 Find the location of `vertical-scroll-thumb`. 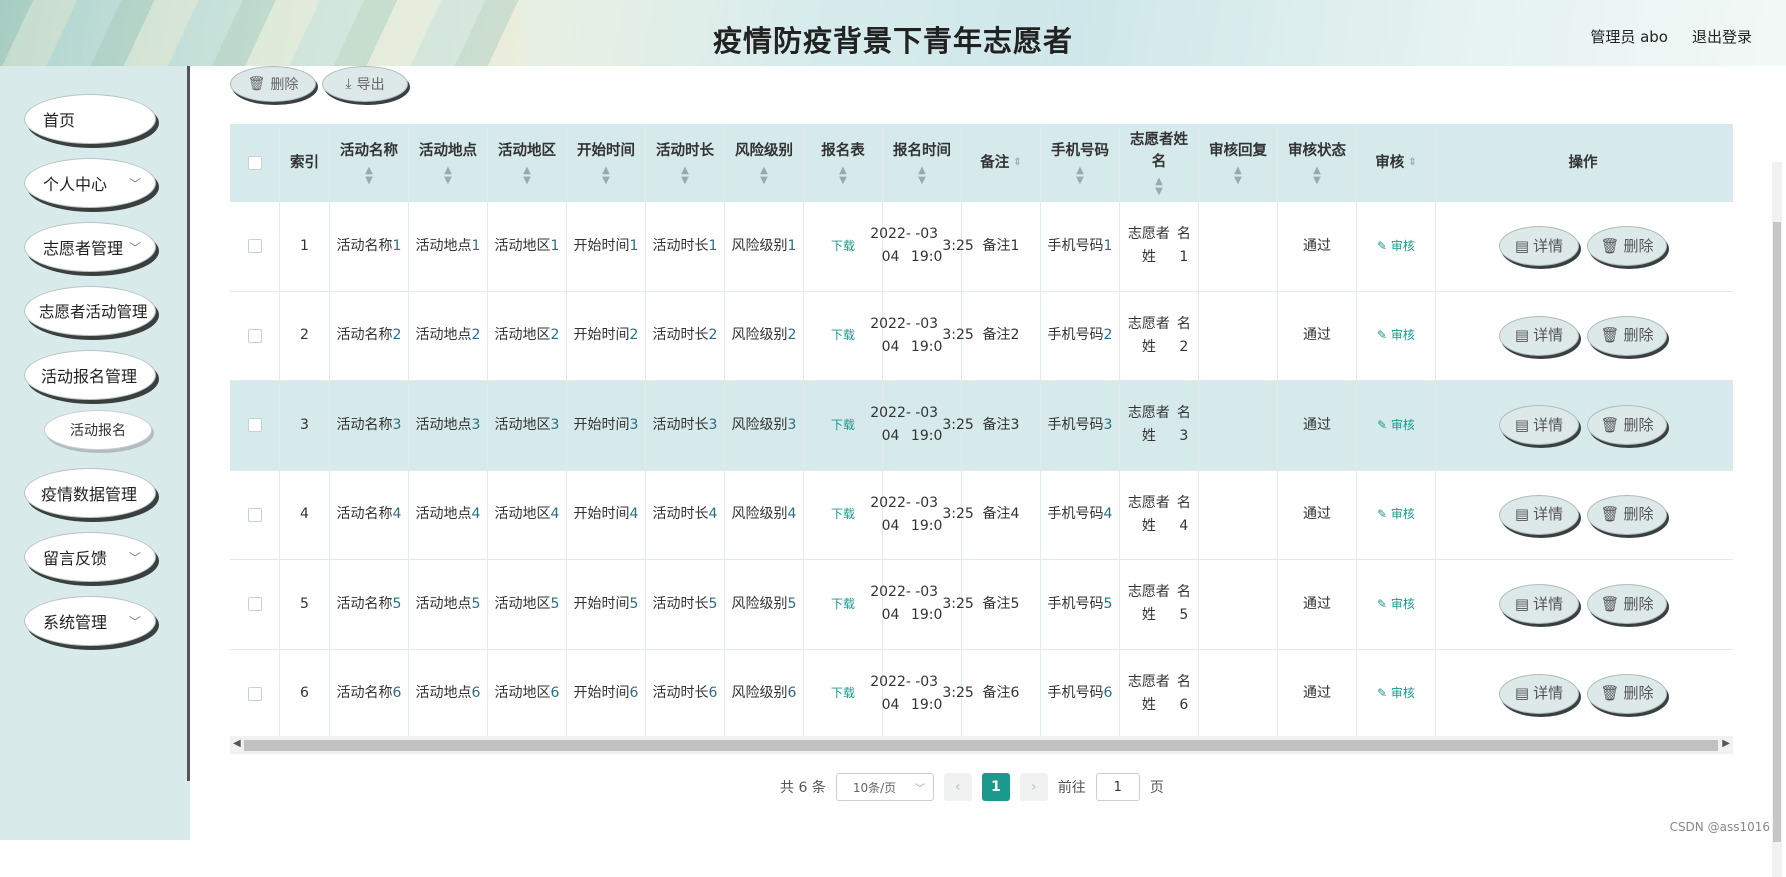

vertical-scroll-thumb is located at coordinates (1777, 532).